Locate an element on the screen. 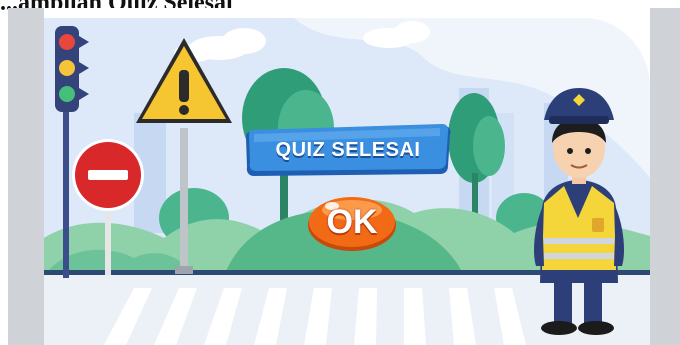  right-border-pillar is located at coordinates (665, 176).